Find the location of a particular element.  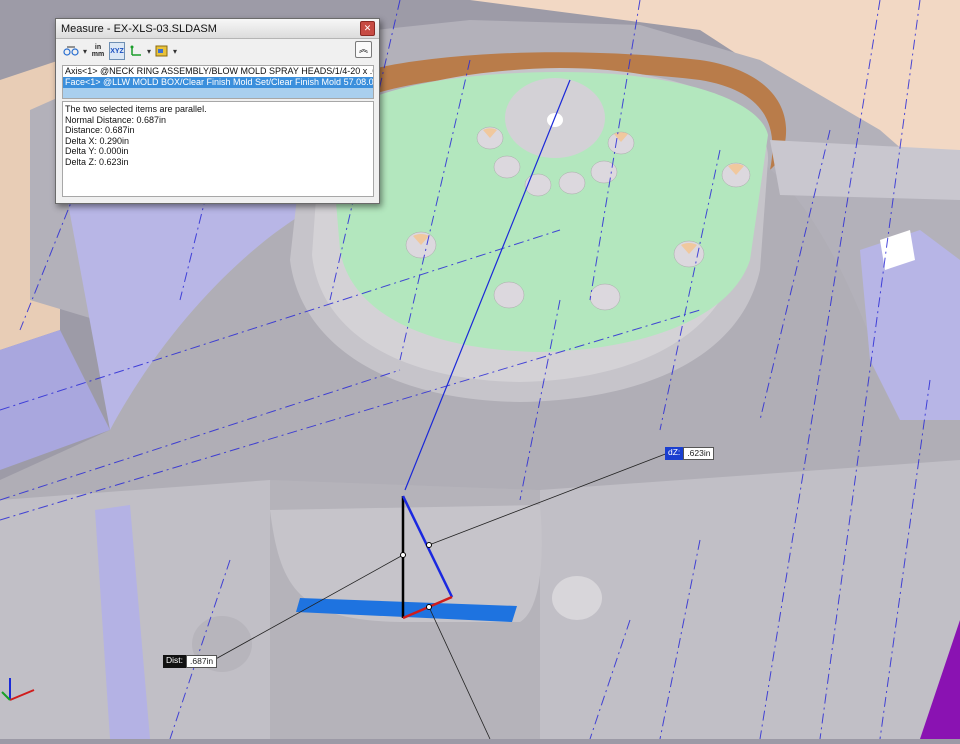

result-normal-distance: Normal Distance: 0.687in is located at coordinates (116, 119).